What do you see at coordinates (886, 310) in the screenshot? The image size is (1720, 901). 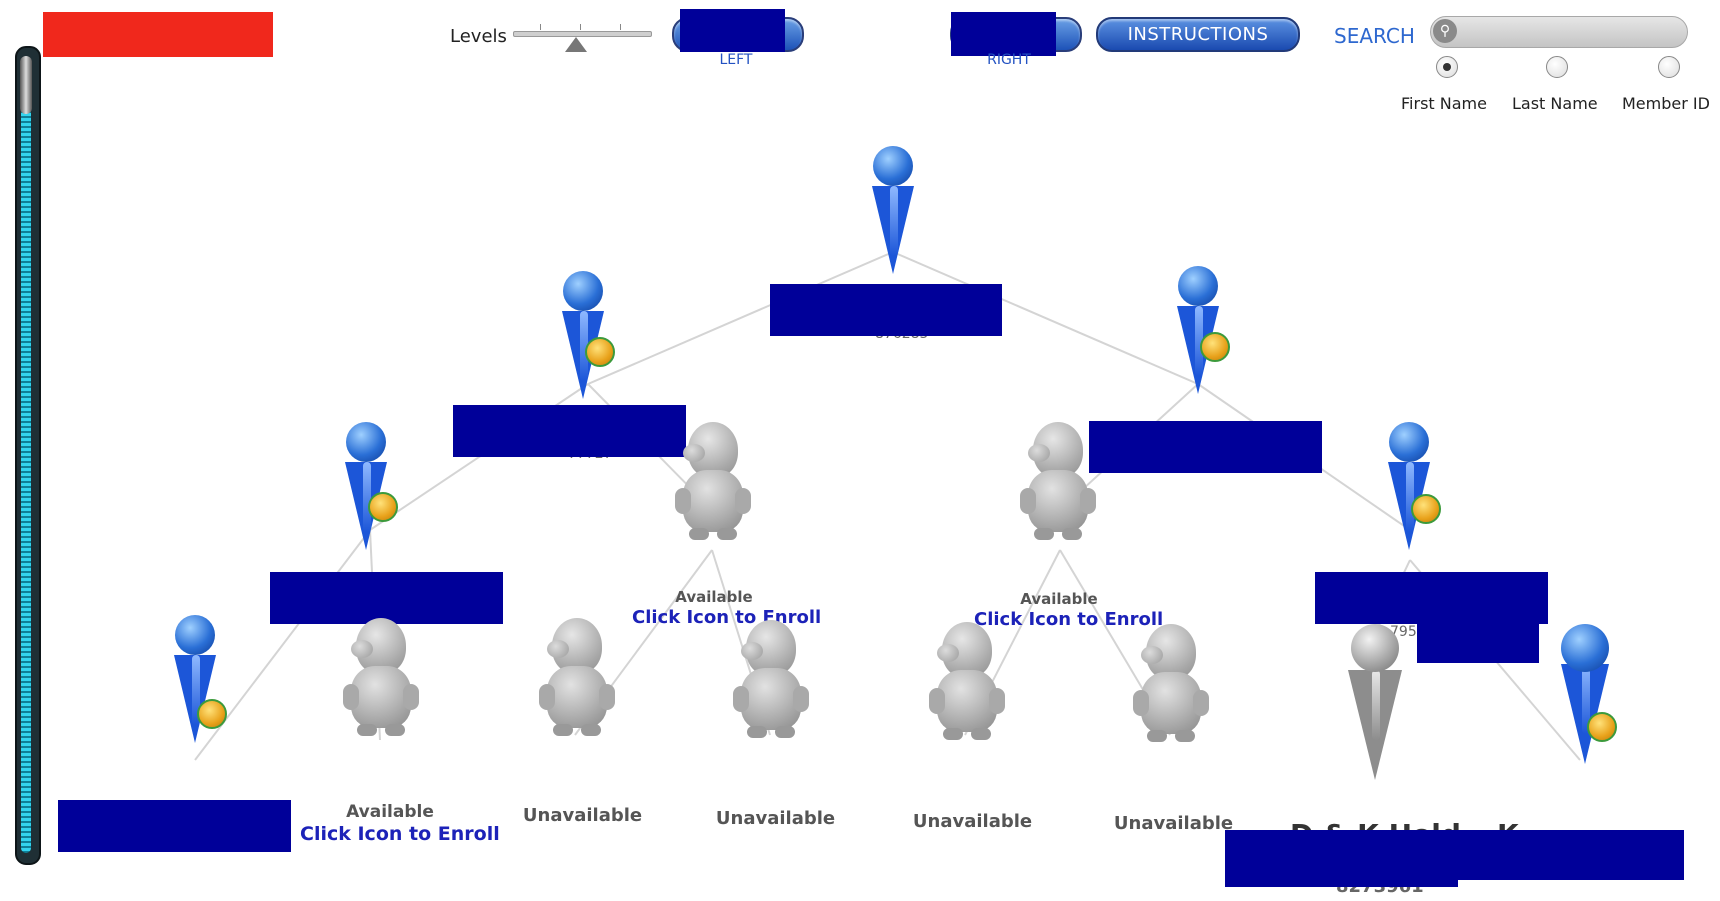 I see `redacted-root-name` at bounding box center [886, 310].